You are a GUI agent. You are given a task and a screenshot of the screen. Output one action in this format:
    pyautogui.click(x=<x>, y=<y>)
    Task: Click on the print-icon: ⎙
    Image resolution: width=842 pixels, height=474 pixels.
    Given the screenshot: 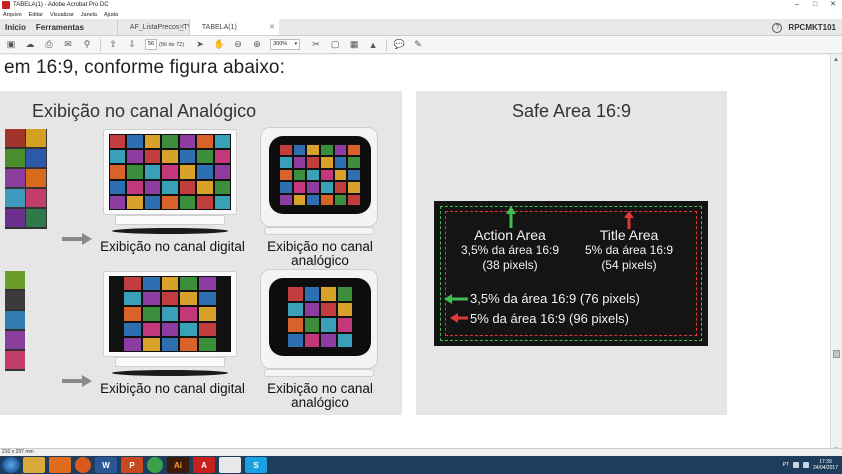 What is the action you would take?
    pyautogui.click(x=49, y=45)
    